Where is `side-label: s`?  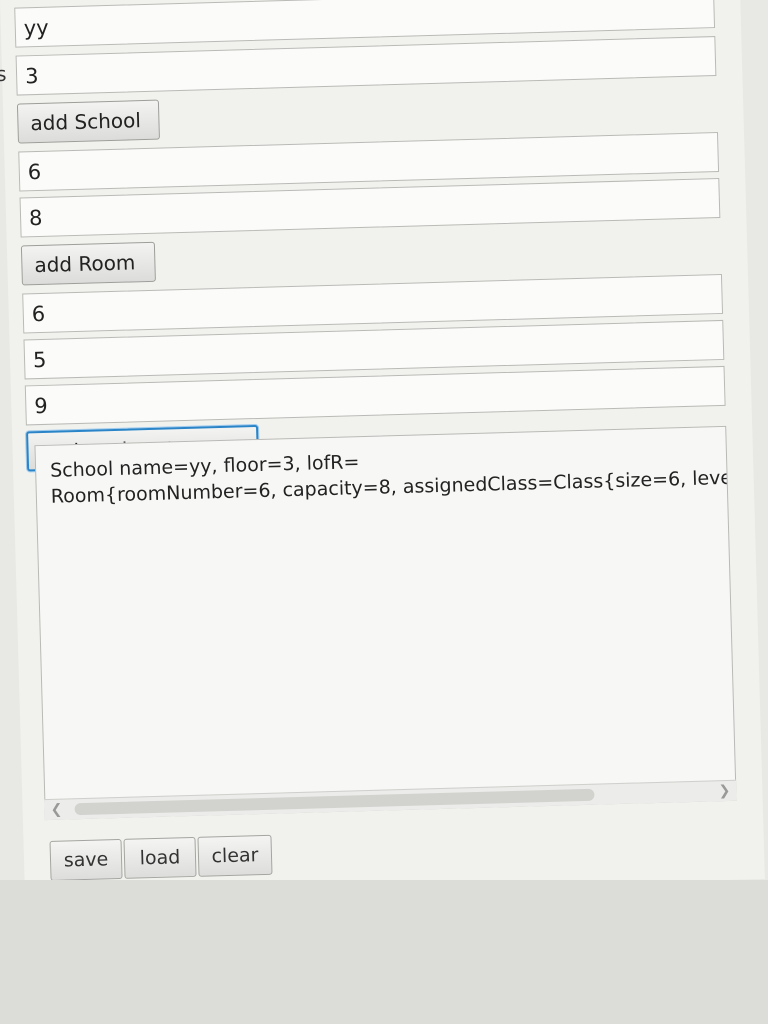 side-label: s is located at coordinates (3, 74).